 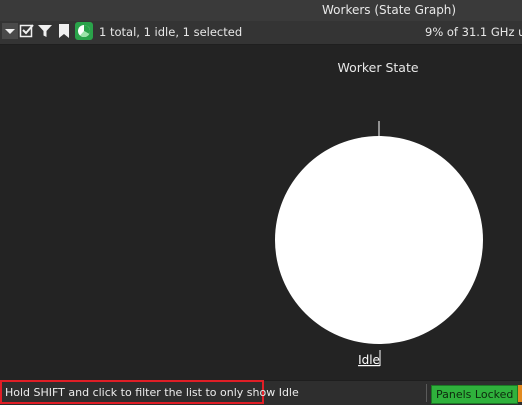 What do you see at coordinates (10, 31) in the screenshot?
I see `dropdown-arrow-icon` at bounding box center [10, 31].